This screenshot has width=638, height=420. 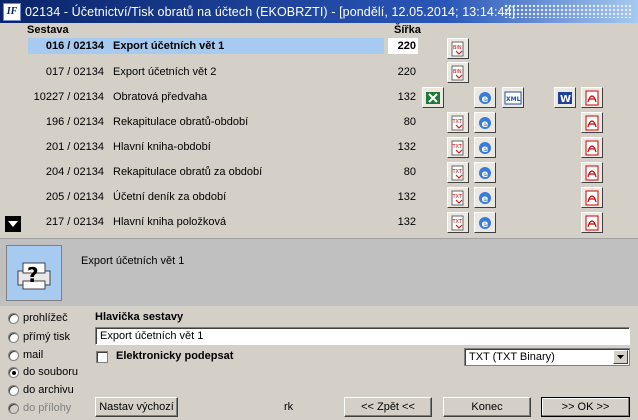 I want to click on report-number: 204 / 02134, so click(x=74, y=172).